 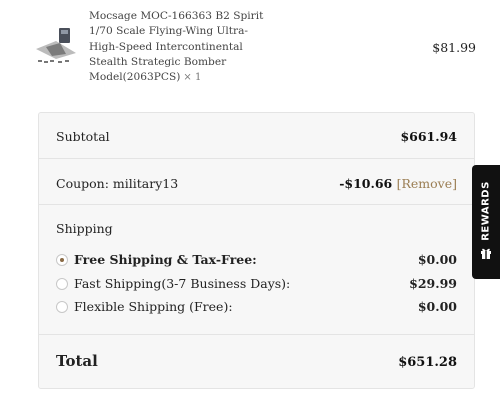 I want to click on shipping-option-free: Free Shipping & Tax-Free: $0.00, so click(x=256, y=261).